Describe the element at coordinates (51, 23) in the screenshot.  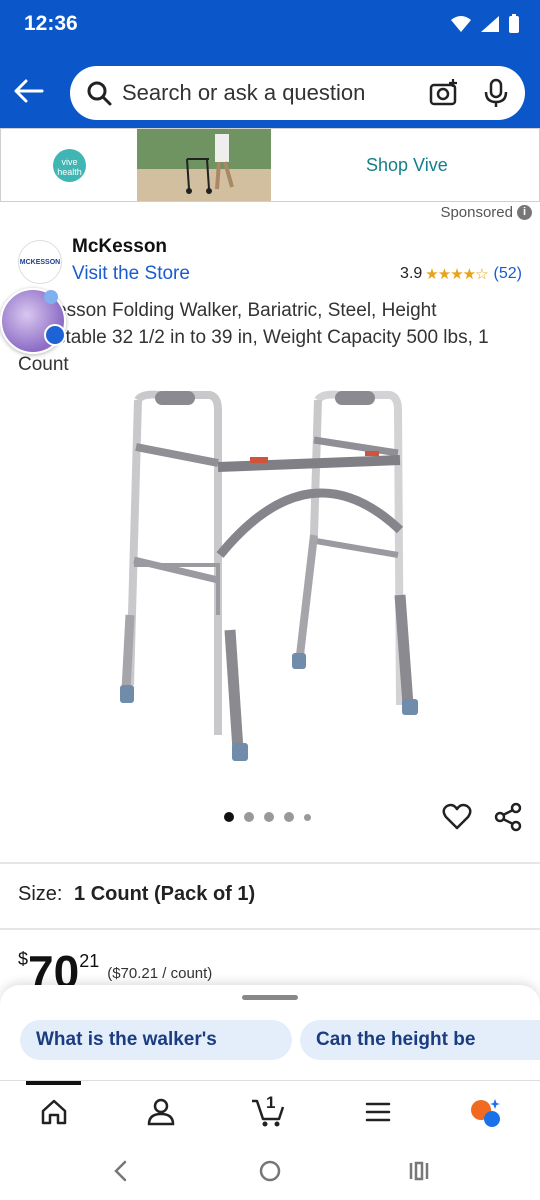
I see `status-time: 12:36` at that location.